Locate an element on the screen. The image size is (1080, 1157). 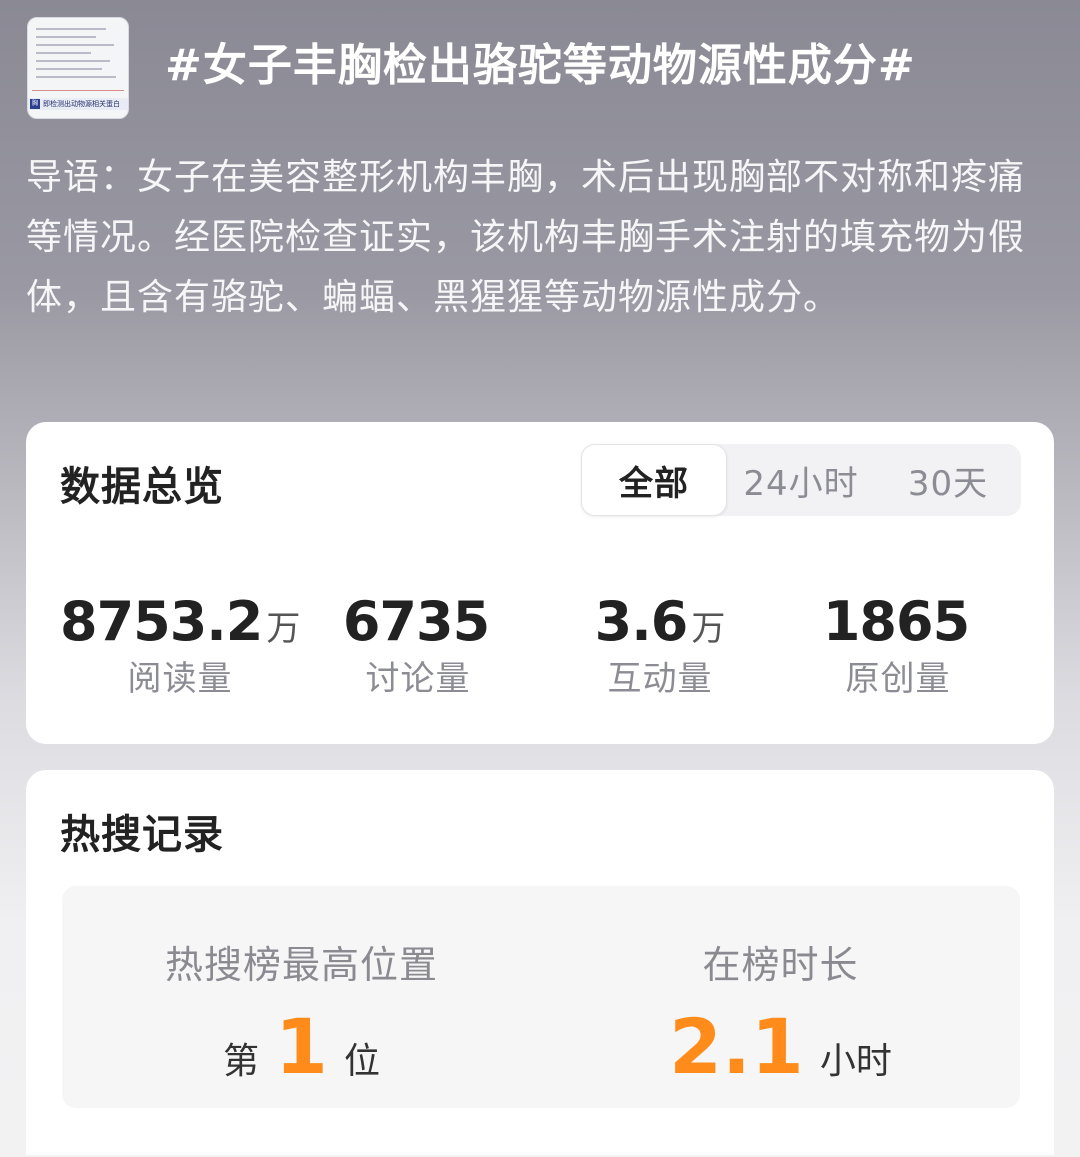
stat-interactions-label: 互动量 is located at coordinates (660, 679).